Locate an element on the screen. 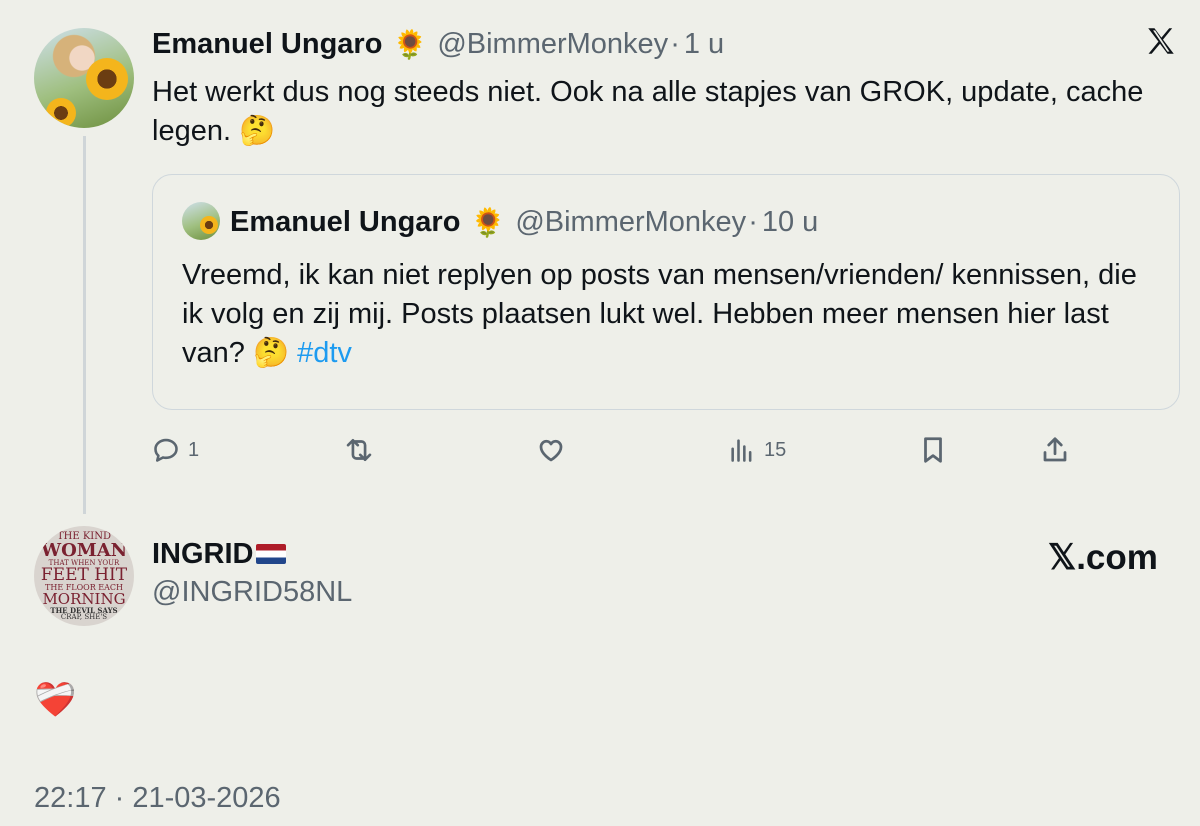 This screenshot has height=826, width=1200. share-button is located at coordinates (1055, 450).